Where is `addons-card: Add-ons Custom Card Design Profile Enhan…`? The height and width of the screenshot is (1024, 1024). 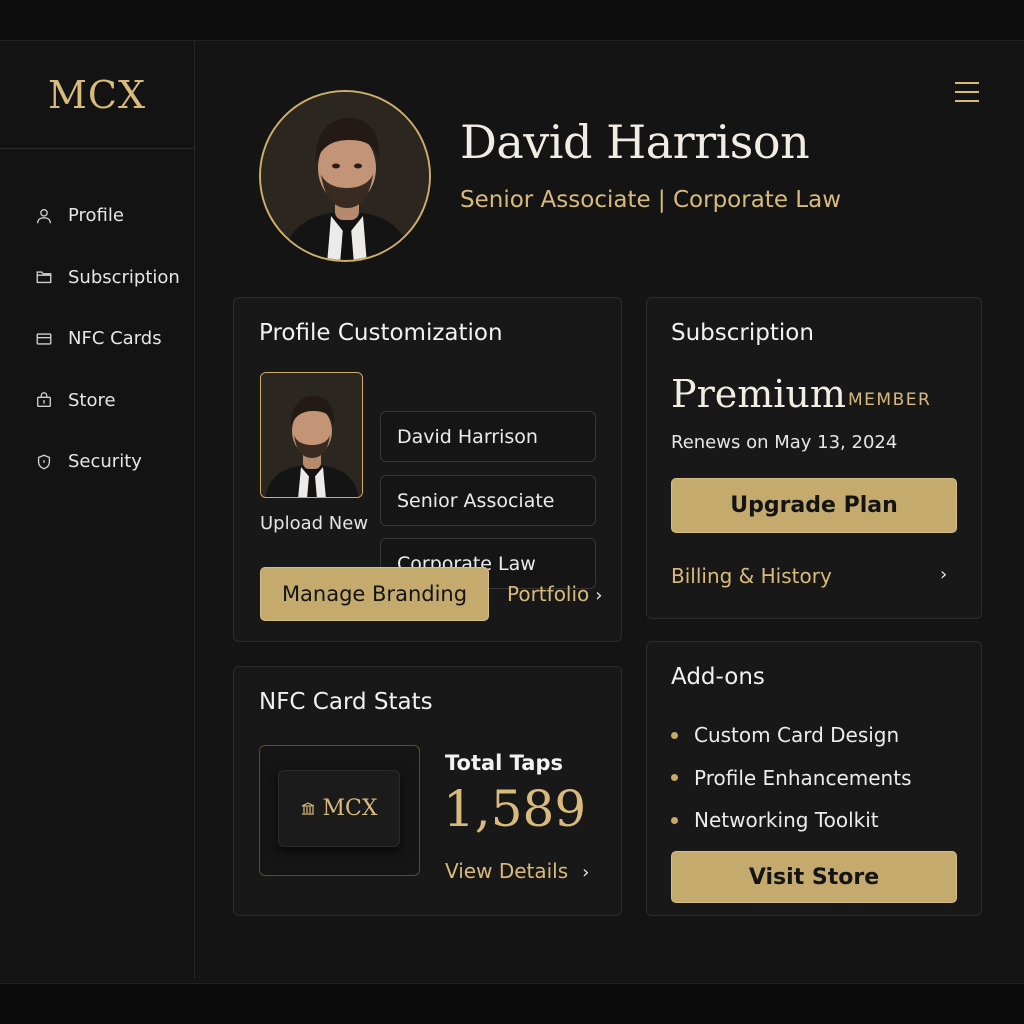
addons-card: Add-ons Custom Card Design Profile Enhan… is located at coordinates (814, 778).